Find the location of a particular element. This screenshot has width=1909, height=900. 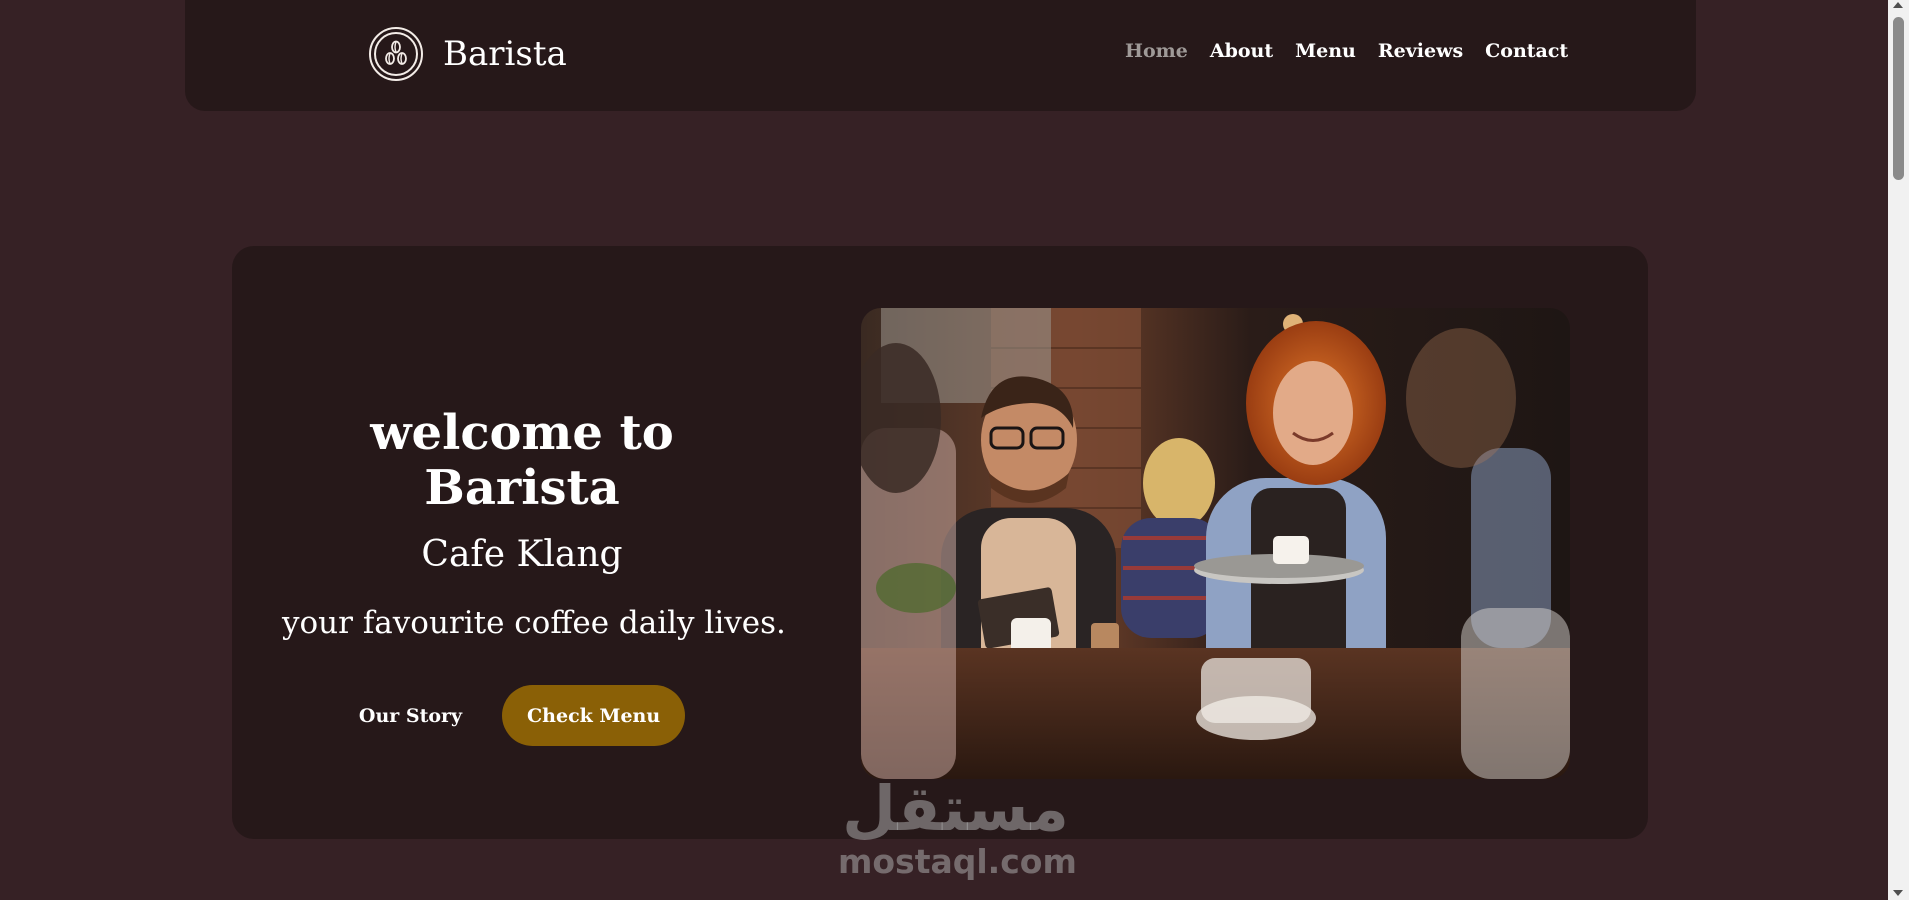

nav-link-reviews: Reviews is located at coordinates (1420, 51).